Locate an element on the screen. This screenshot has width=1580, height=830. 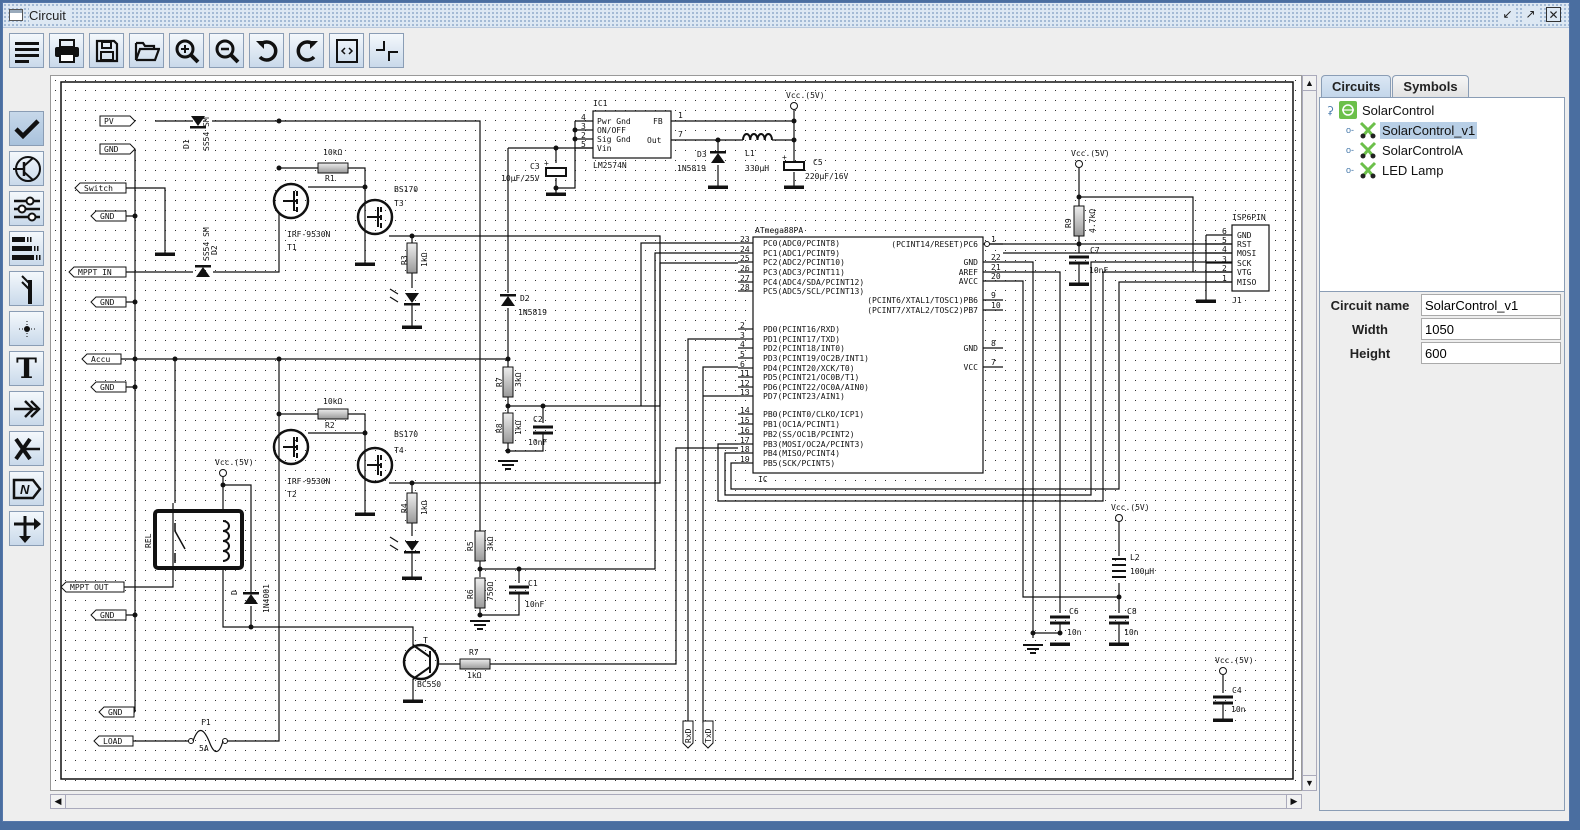
mcu-pin-name: PB1(OC1A/PCINT1) is located at coordinates (801, 424).